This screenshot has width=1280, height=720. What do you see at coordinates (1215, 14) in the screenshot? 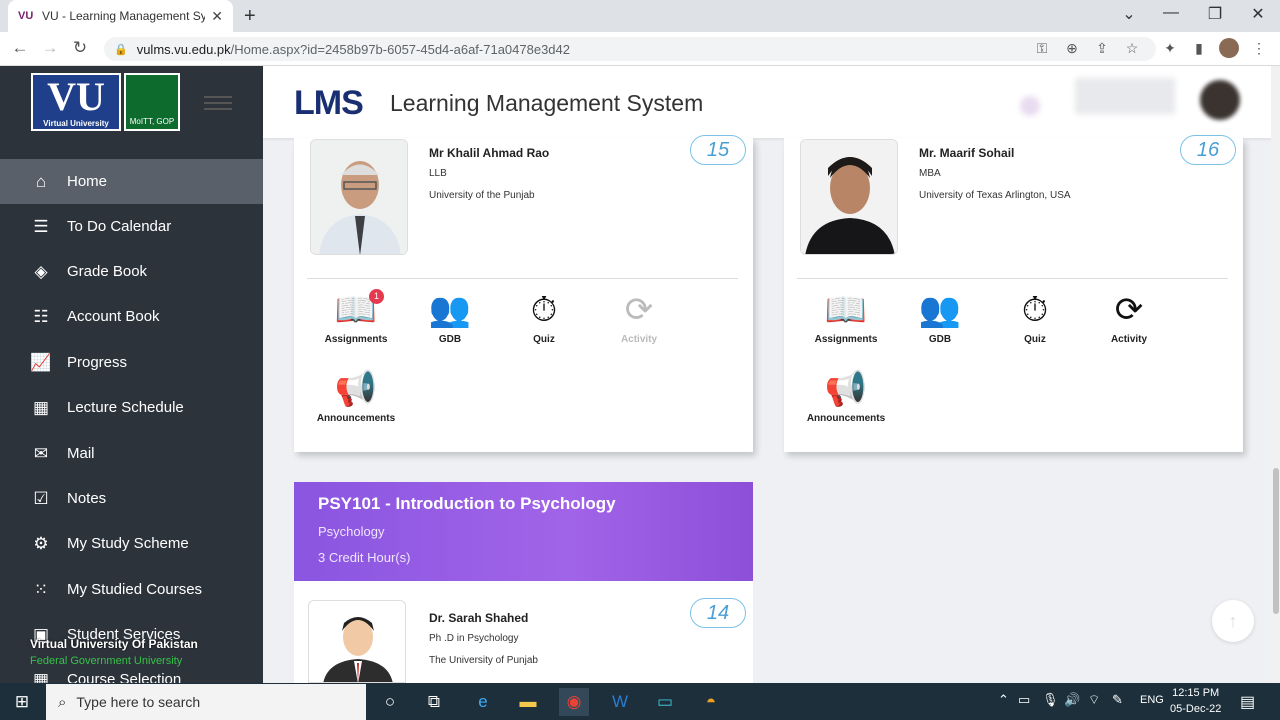
I see `restore-icon: ❐` at bounding box center [1215, 14].